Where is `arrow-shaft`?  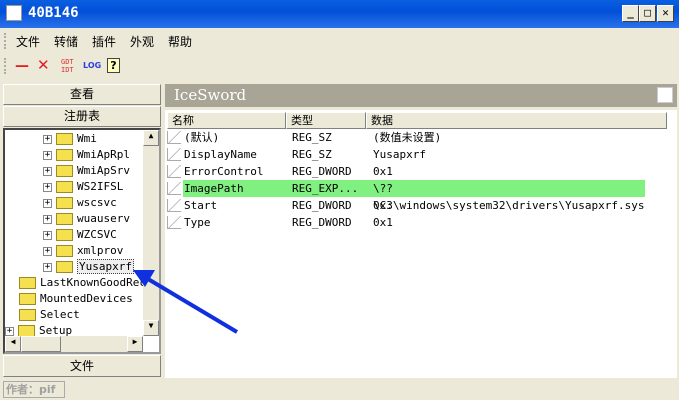
arrow-shaft is located at coordinates (192, 305).